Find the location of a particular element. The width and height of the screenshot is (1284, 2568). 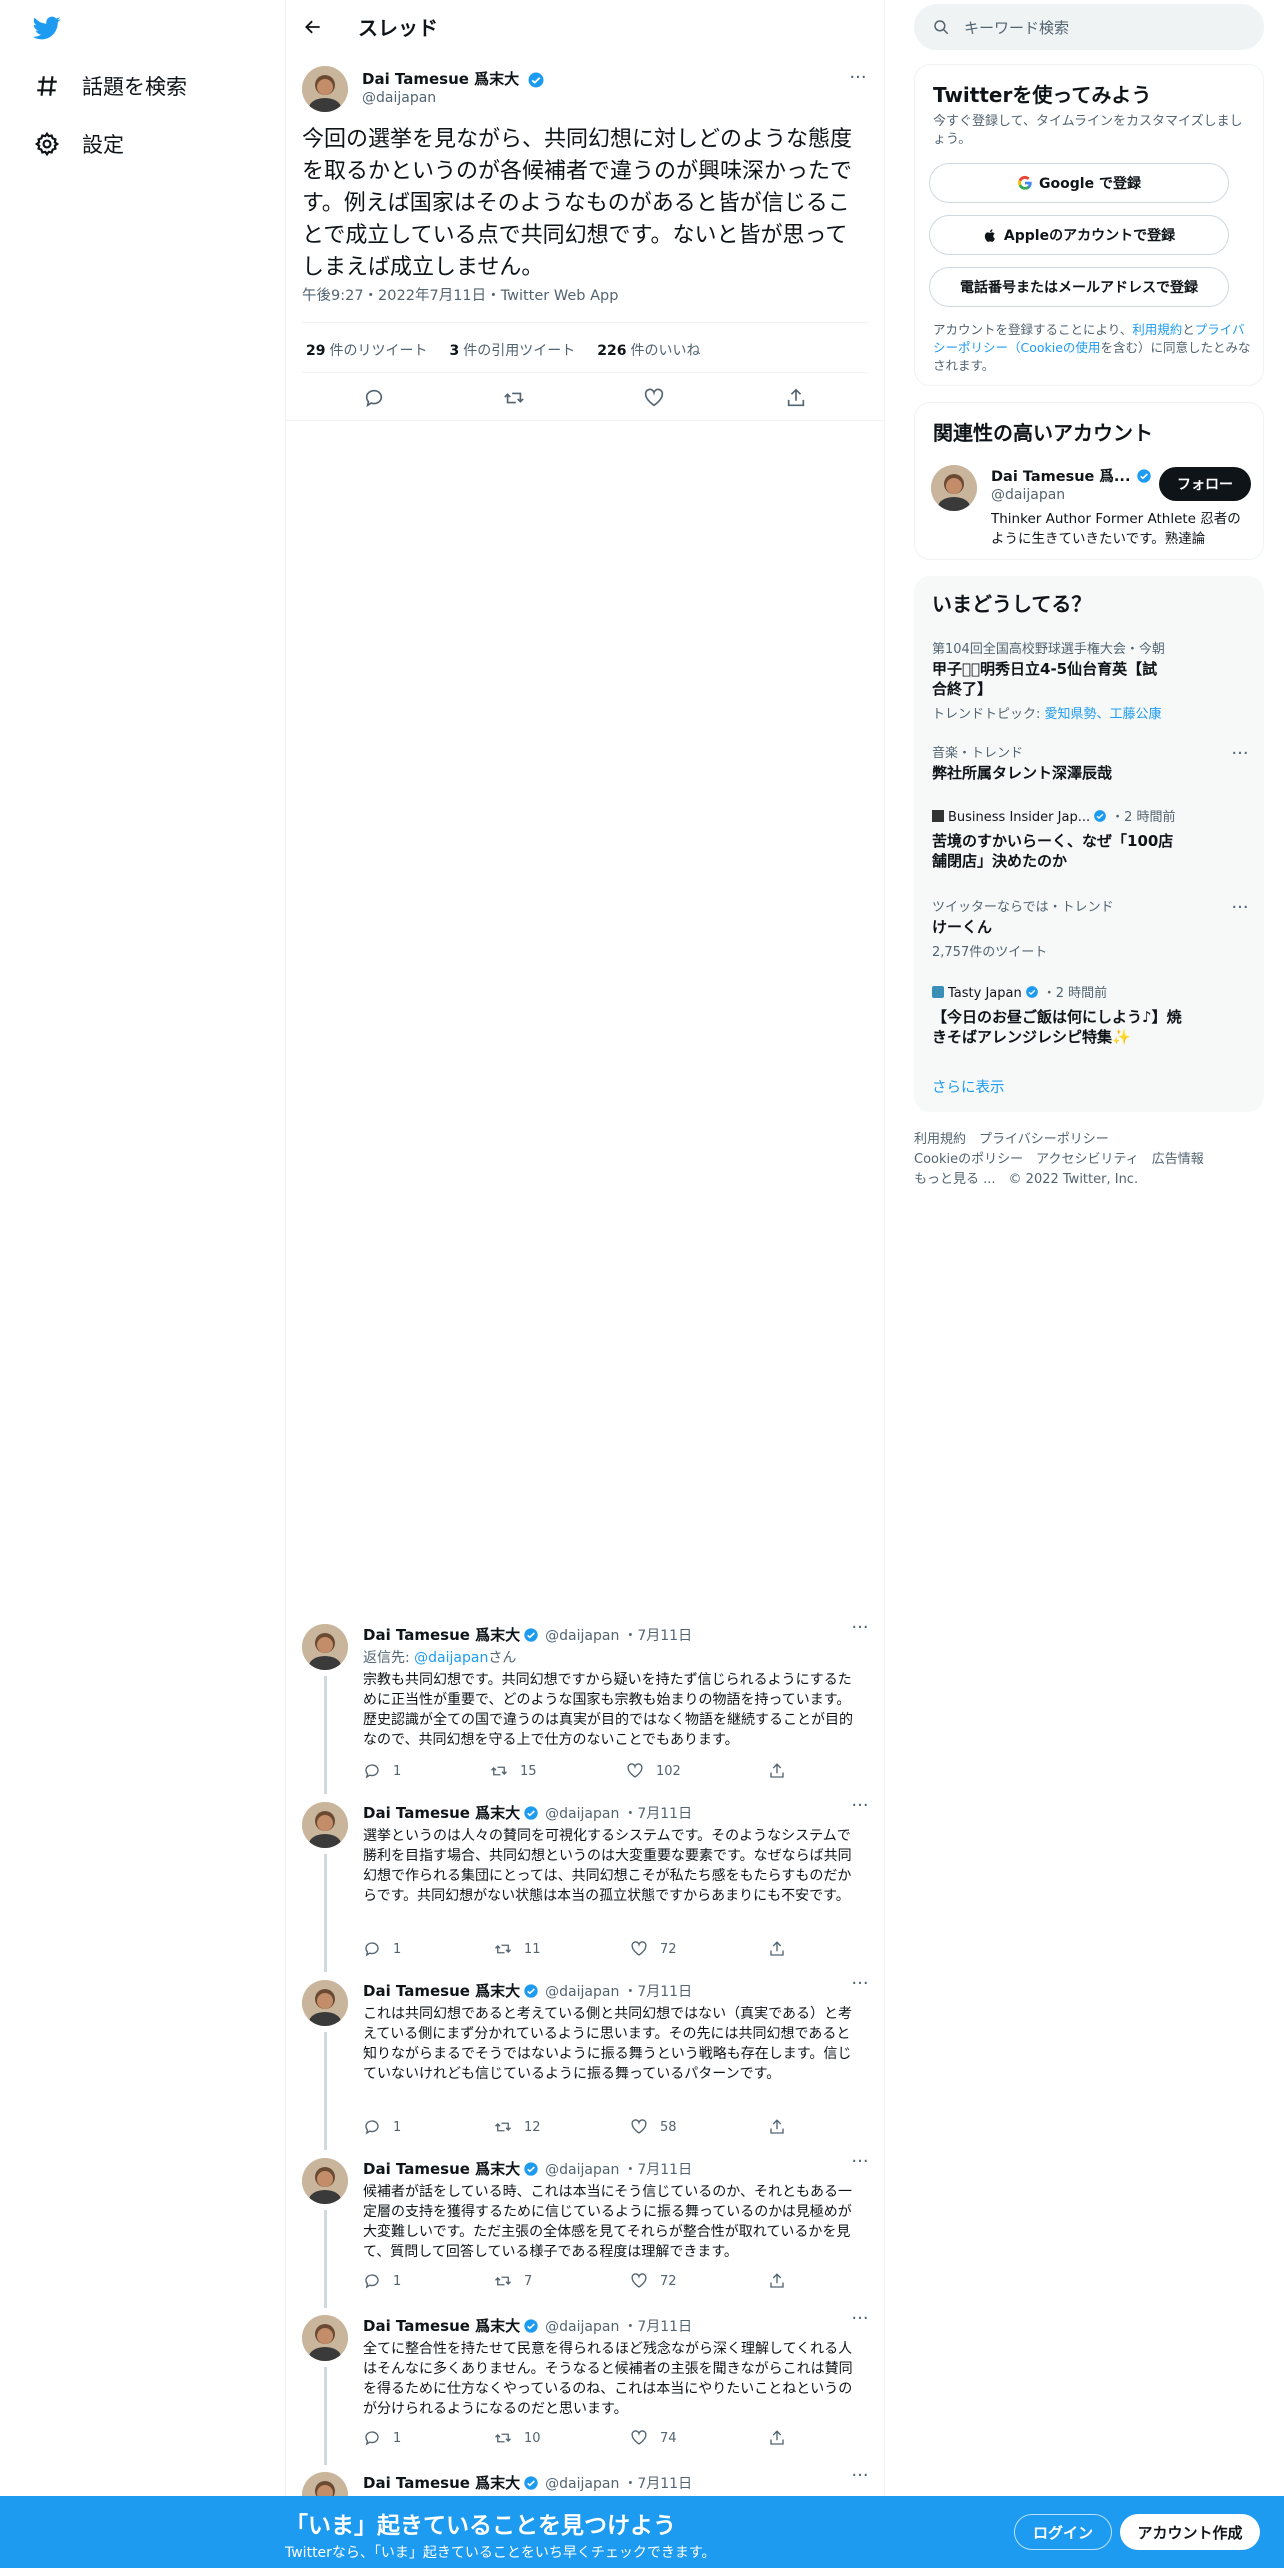

retweet-icon is located at coordinates (514, 398).